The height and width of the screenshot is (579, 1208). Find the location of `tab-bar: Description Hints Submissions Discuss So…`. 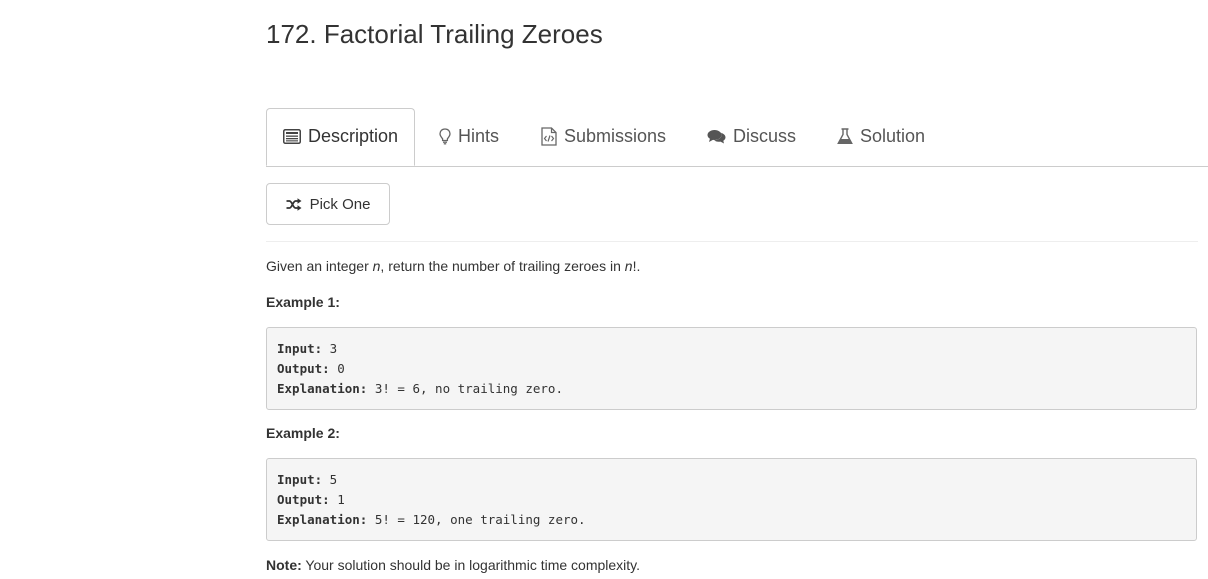

tab-bar: Description Hints Submissions Discuss So… is located at coordinates (737, 137).